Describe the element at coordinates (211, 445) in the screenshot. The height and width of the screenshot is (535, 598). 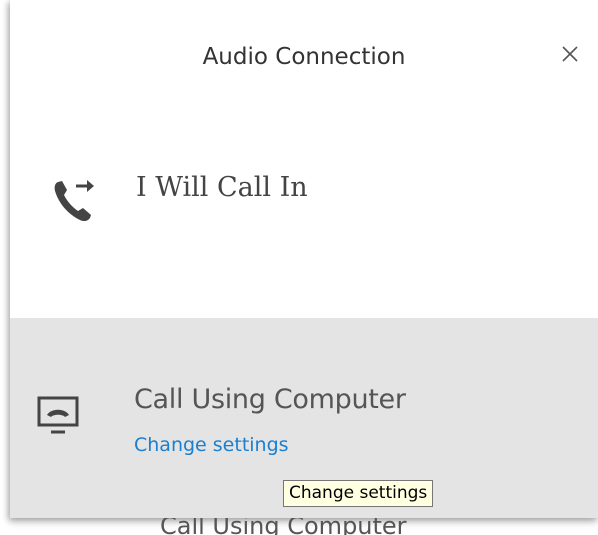
I see `change-settings-link: Change settings` at that location.